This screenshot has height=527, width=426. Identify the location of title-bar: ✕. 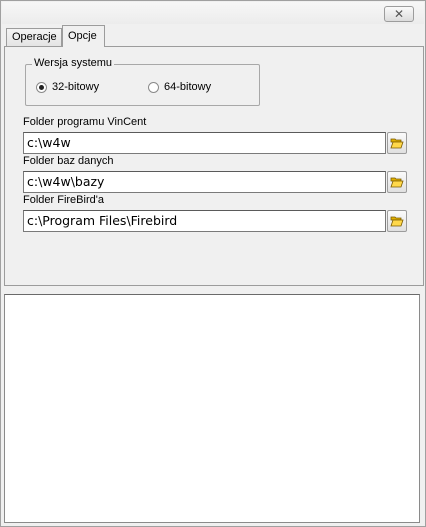
(213, 13).